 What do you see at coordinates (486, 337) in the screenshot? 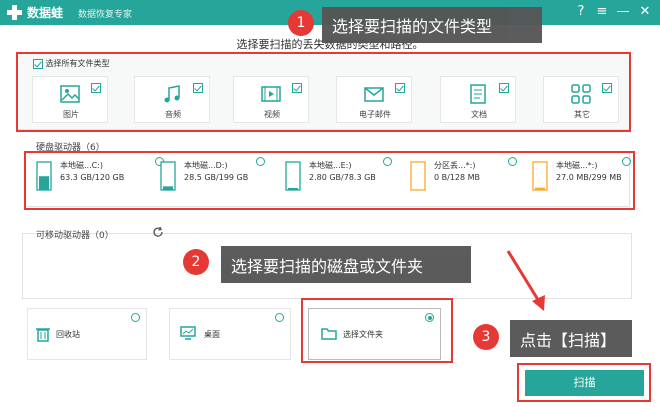
I see `step-badge-3: 3` at bounding box center [486, 337].